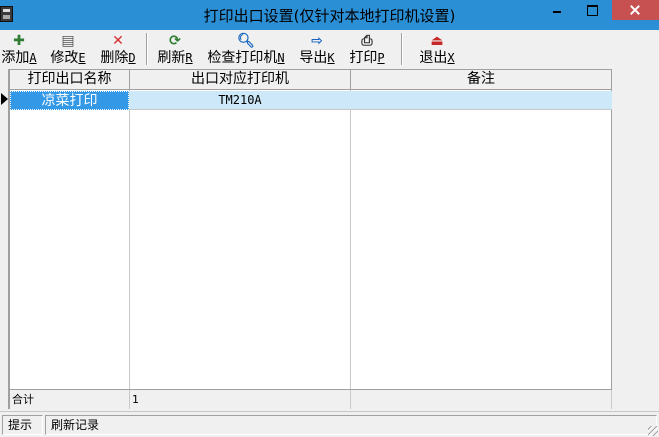 The width and height of the screenshot is (659, 437). Describe the element at coordinates (82, 58) in the screenshot. I see `edit-shortcut: E` at that location.